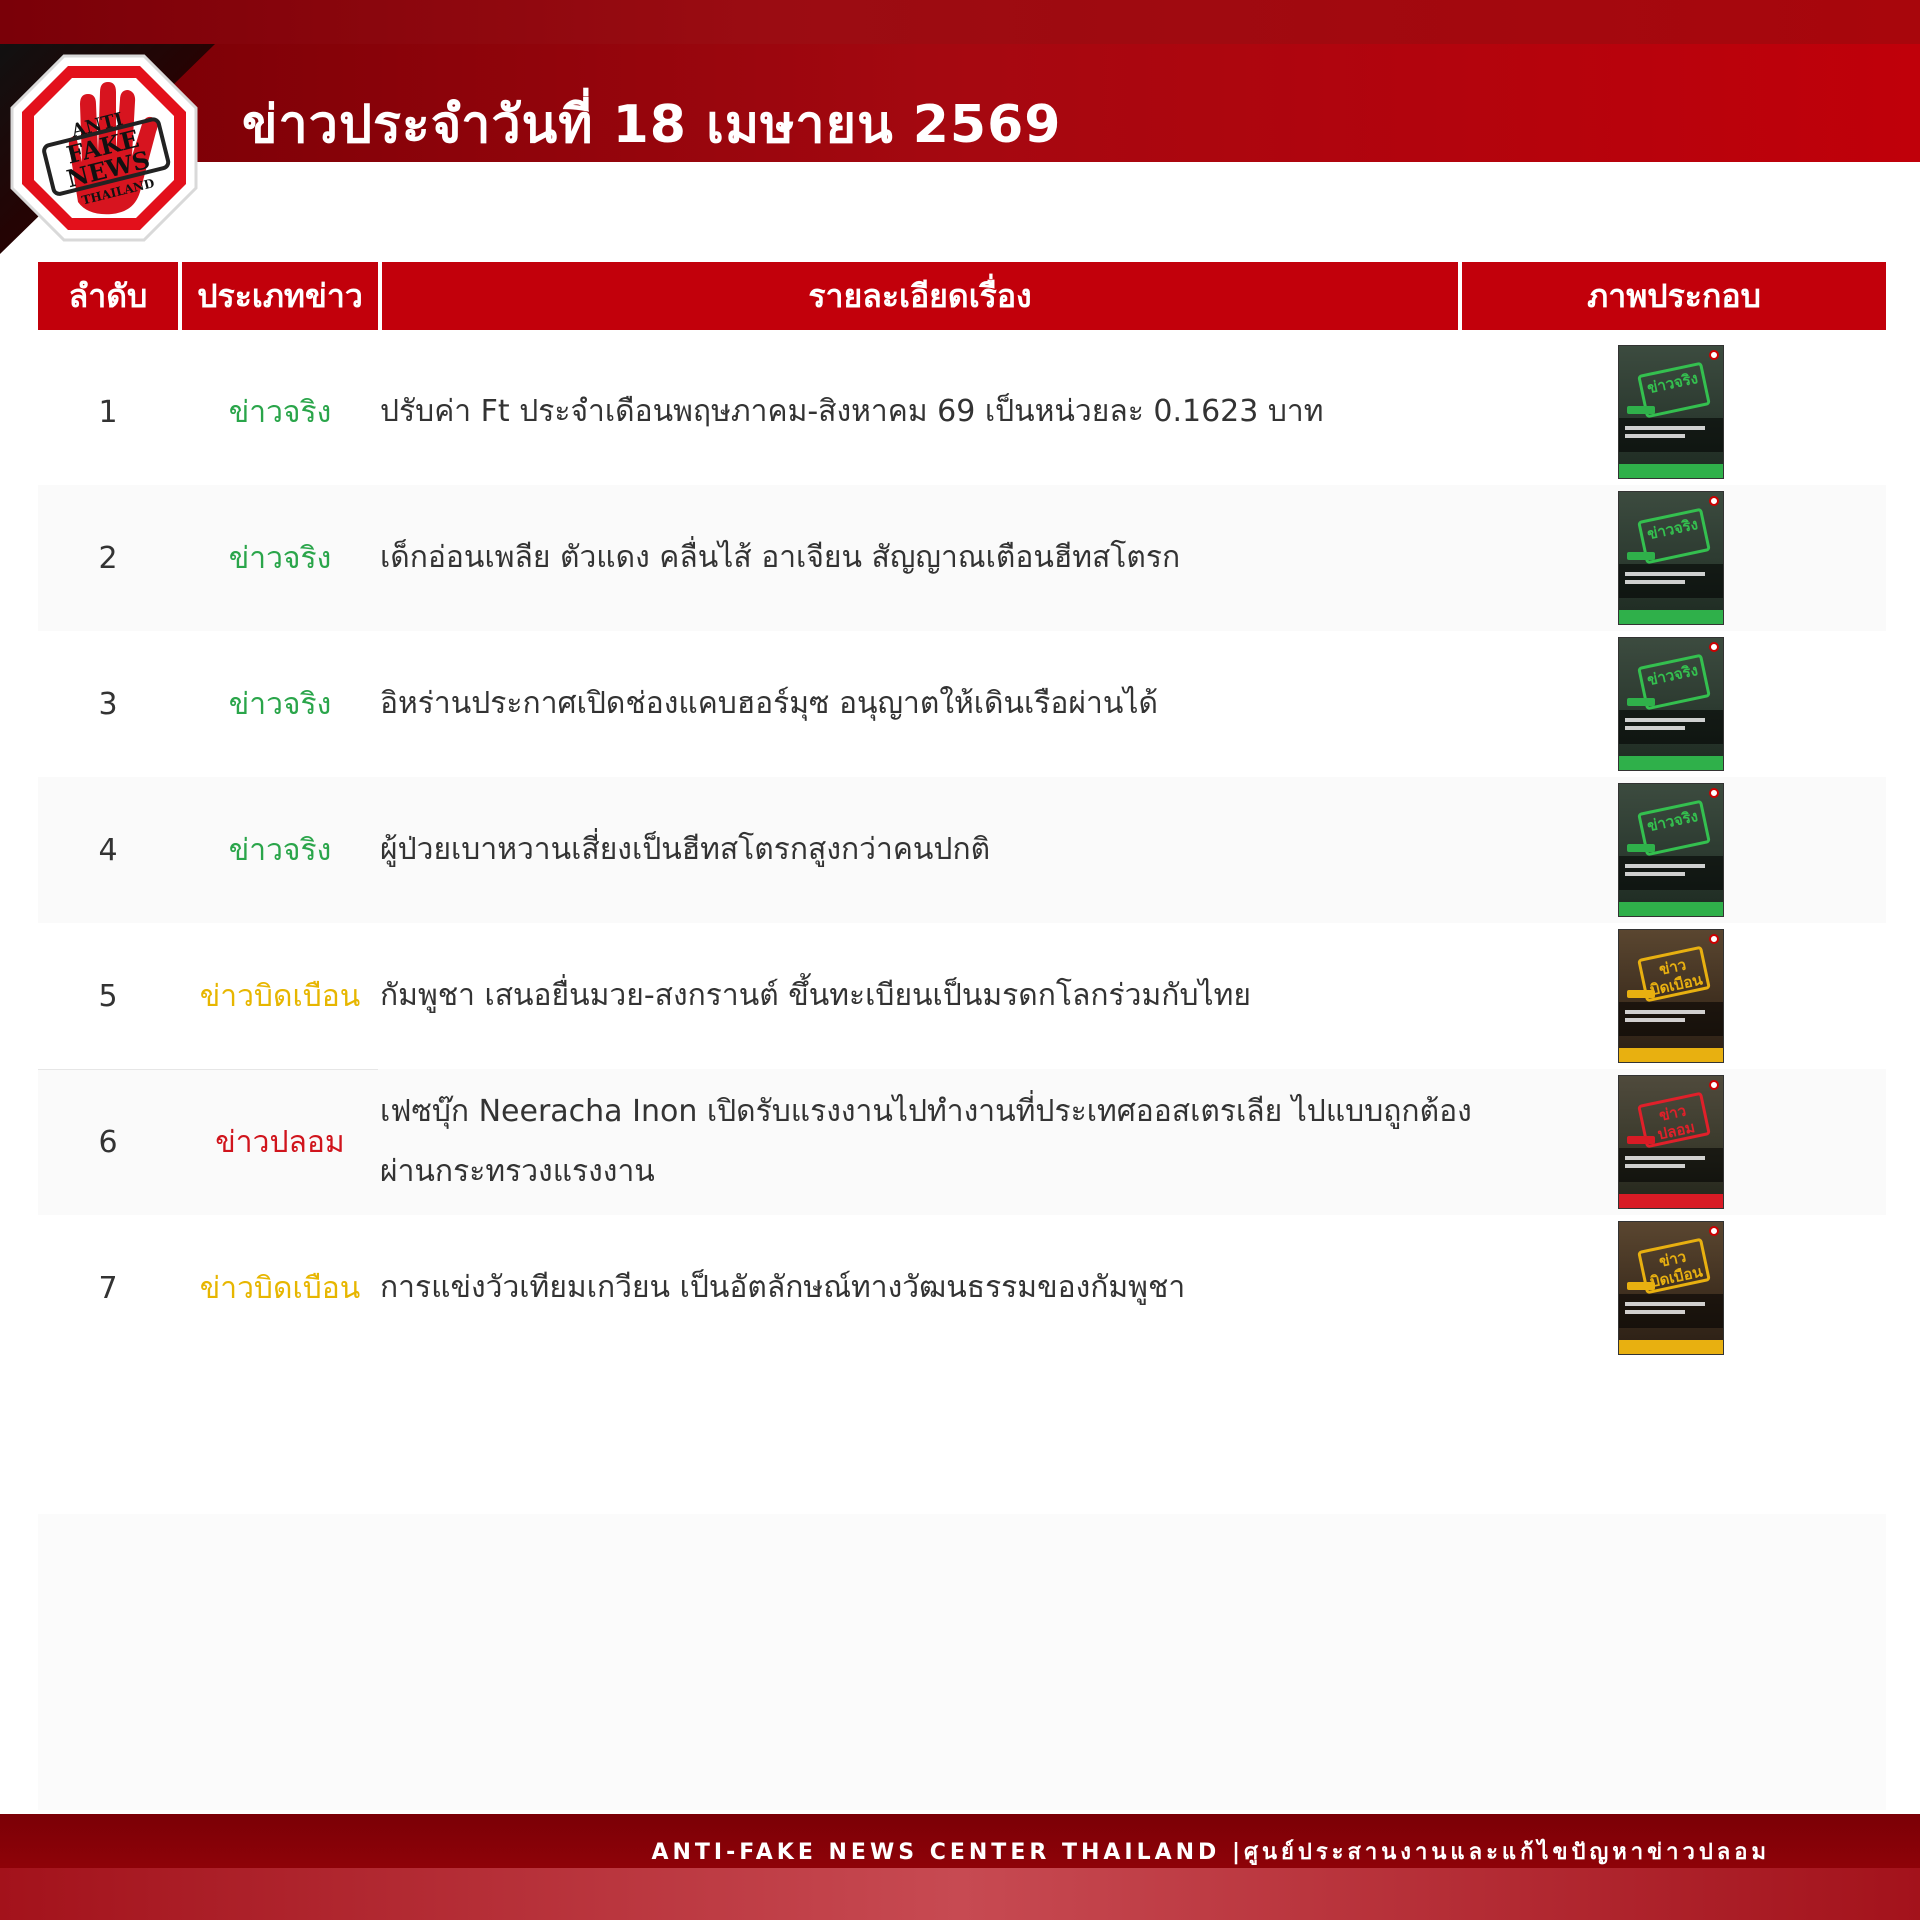 The width and height of the screenshot is (1920, 1920). What do you see at coordinates (108, 1142) in the screenshot?
I see `row-number: 6` at bounding box center [108, 1142].